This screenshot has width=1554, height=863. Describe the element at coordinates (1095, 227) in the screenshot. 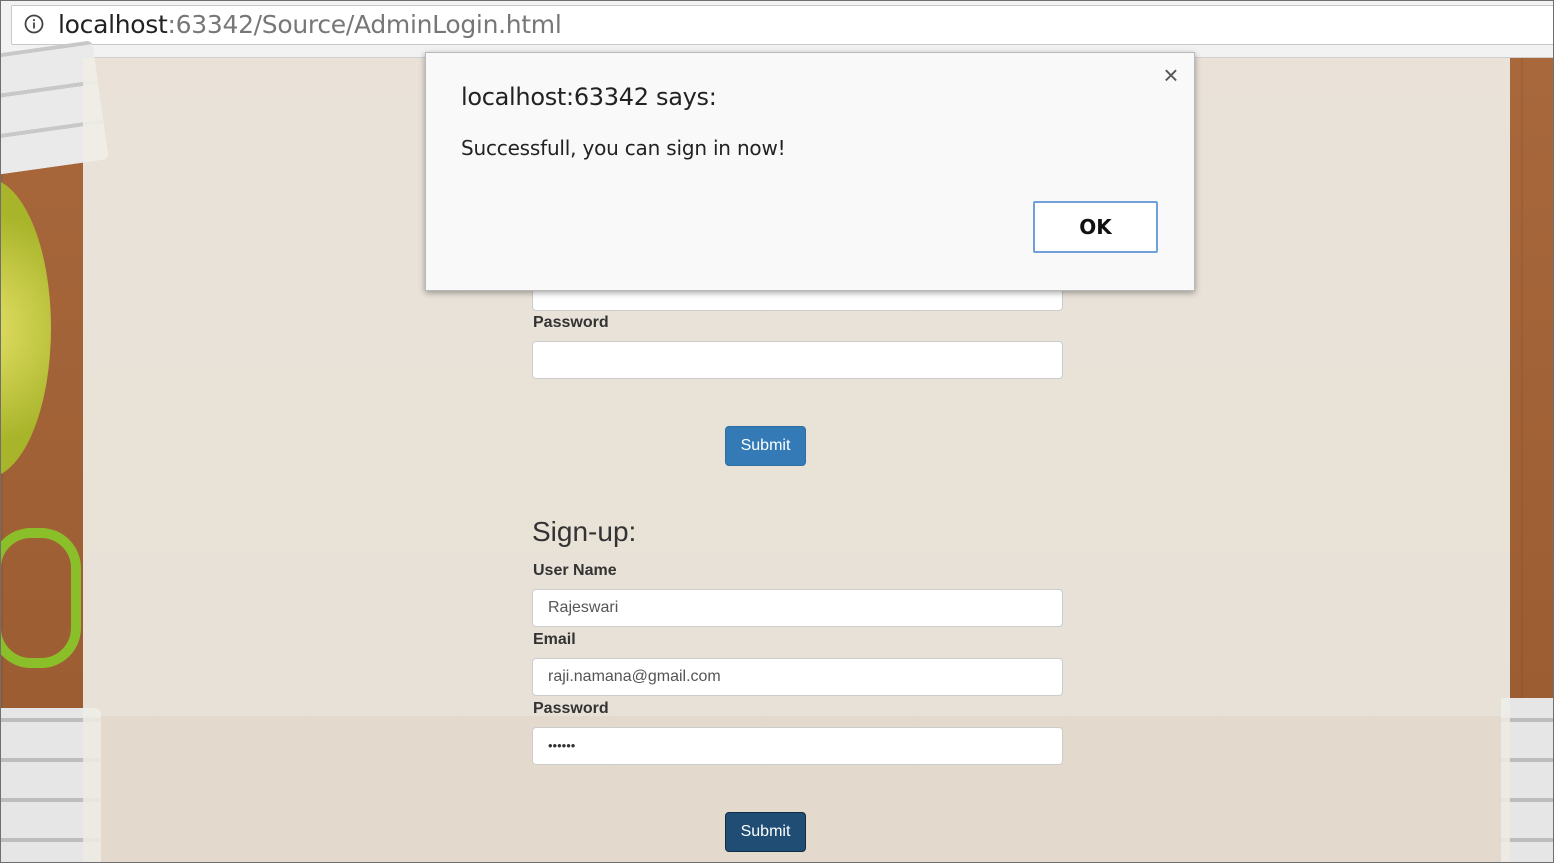

I see `ok-button: OK` at that location.